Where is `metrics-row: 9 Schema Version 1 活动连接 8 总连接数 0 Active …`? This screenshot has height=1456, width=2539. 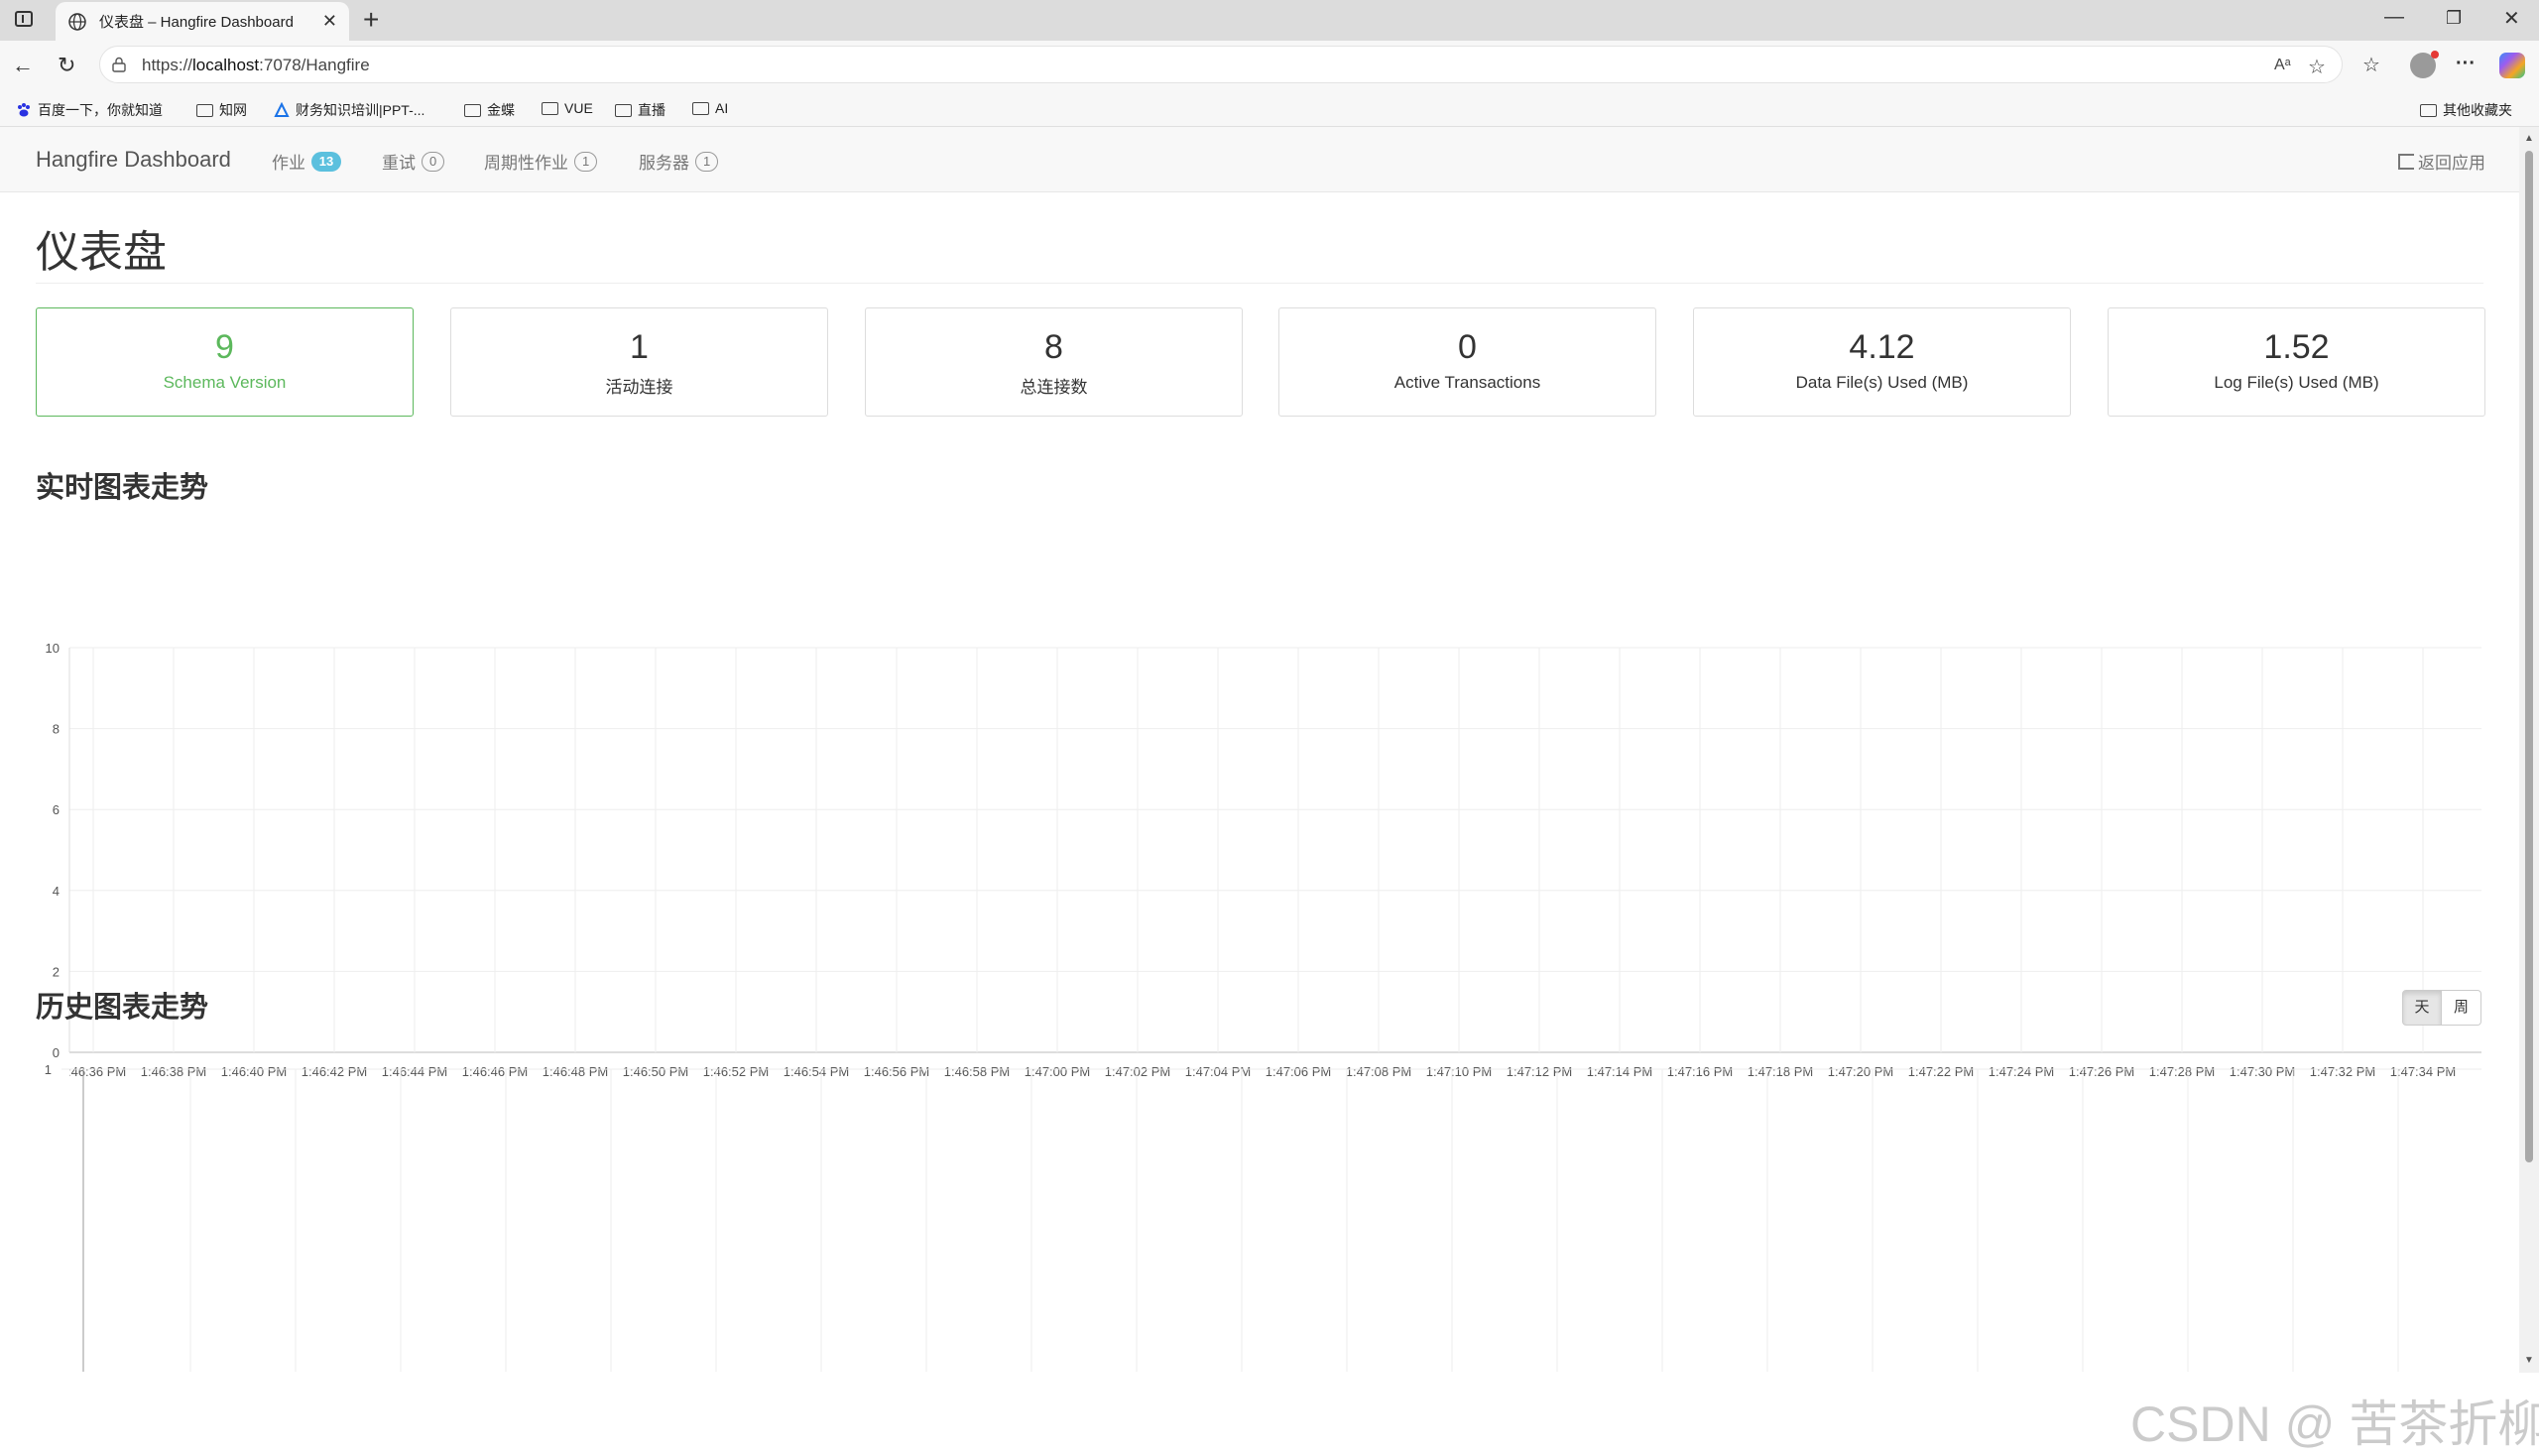 metrics-row: 9 Schema Version 1 活动连接 8 总连接数 0 Active … is located at coordinates (1260, 362).